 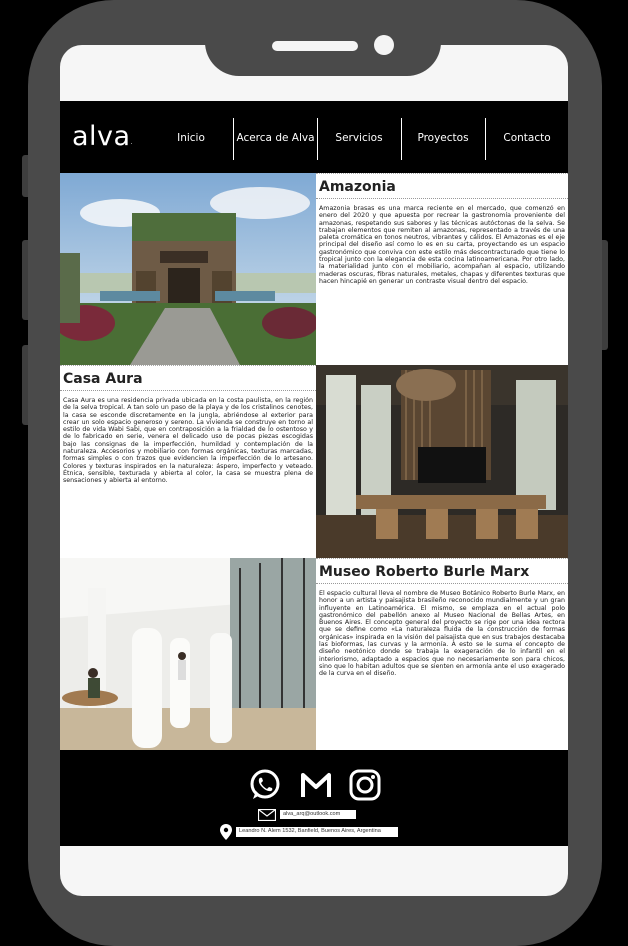 What do you see at coordinates (315, 46) in the screenshot?
I see `speaker-grille` at bounding box center [315, 46].